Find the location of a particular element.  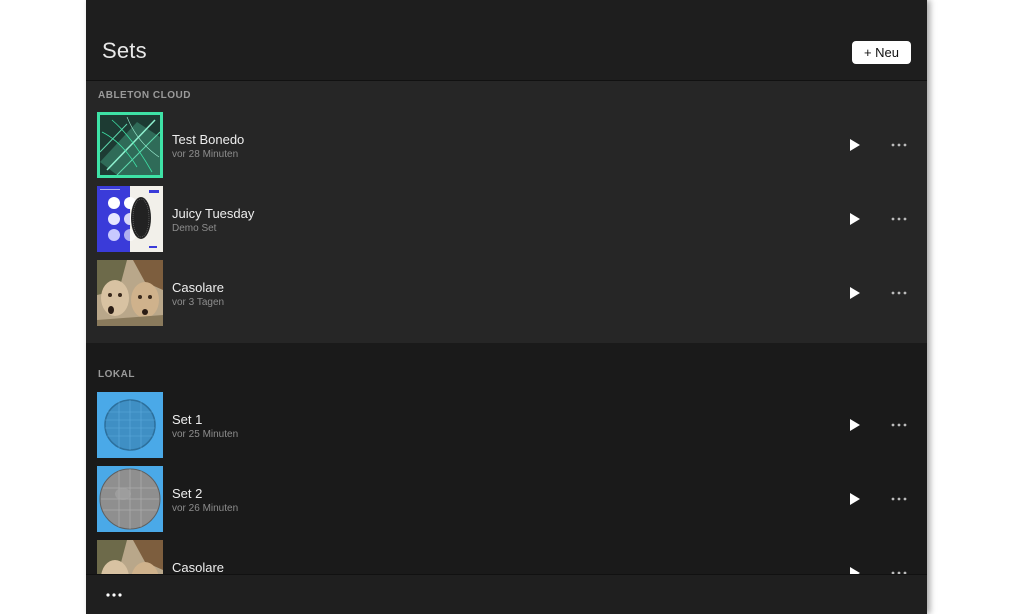

section-label-local: LOKAL is located at coordinates (116, 374).